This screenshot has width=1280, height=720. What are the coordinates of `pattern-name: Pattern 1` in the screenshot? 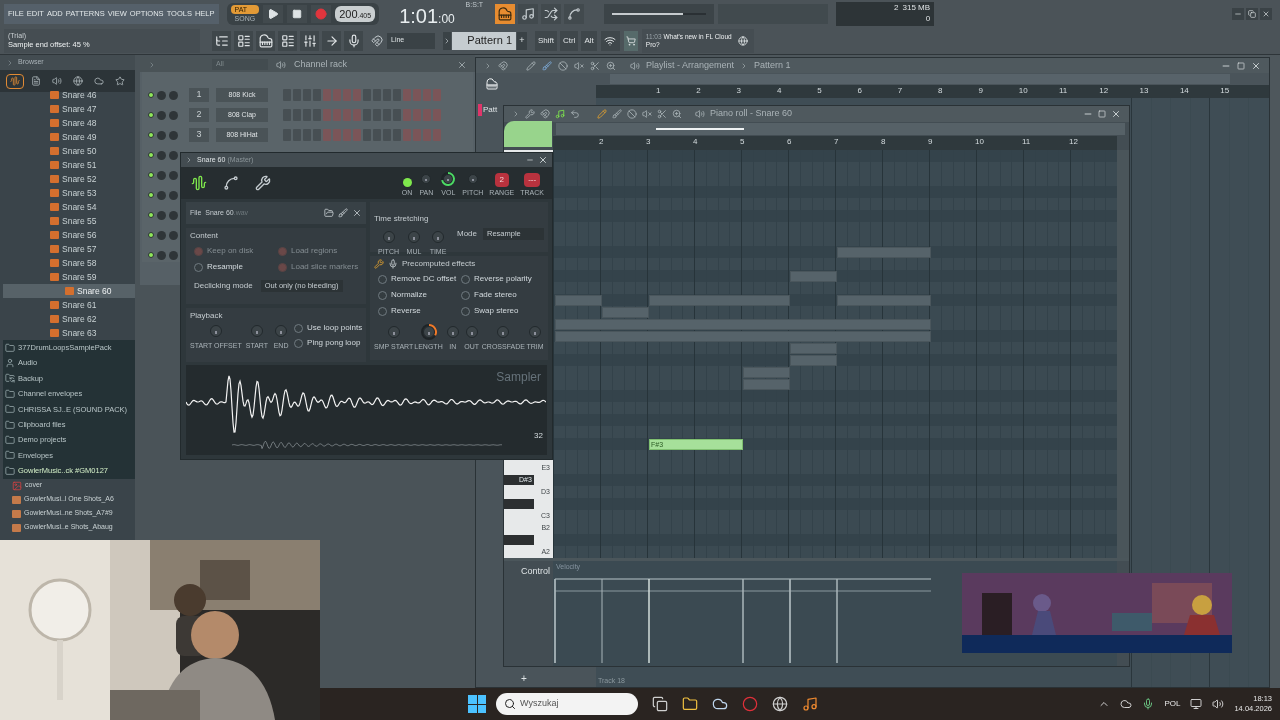 It's located at (772, 65).